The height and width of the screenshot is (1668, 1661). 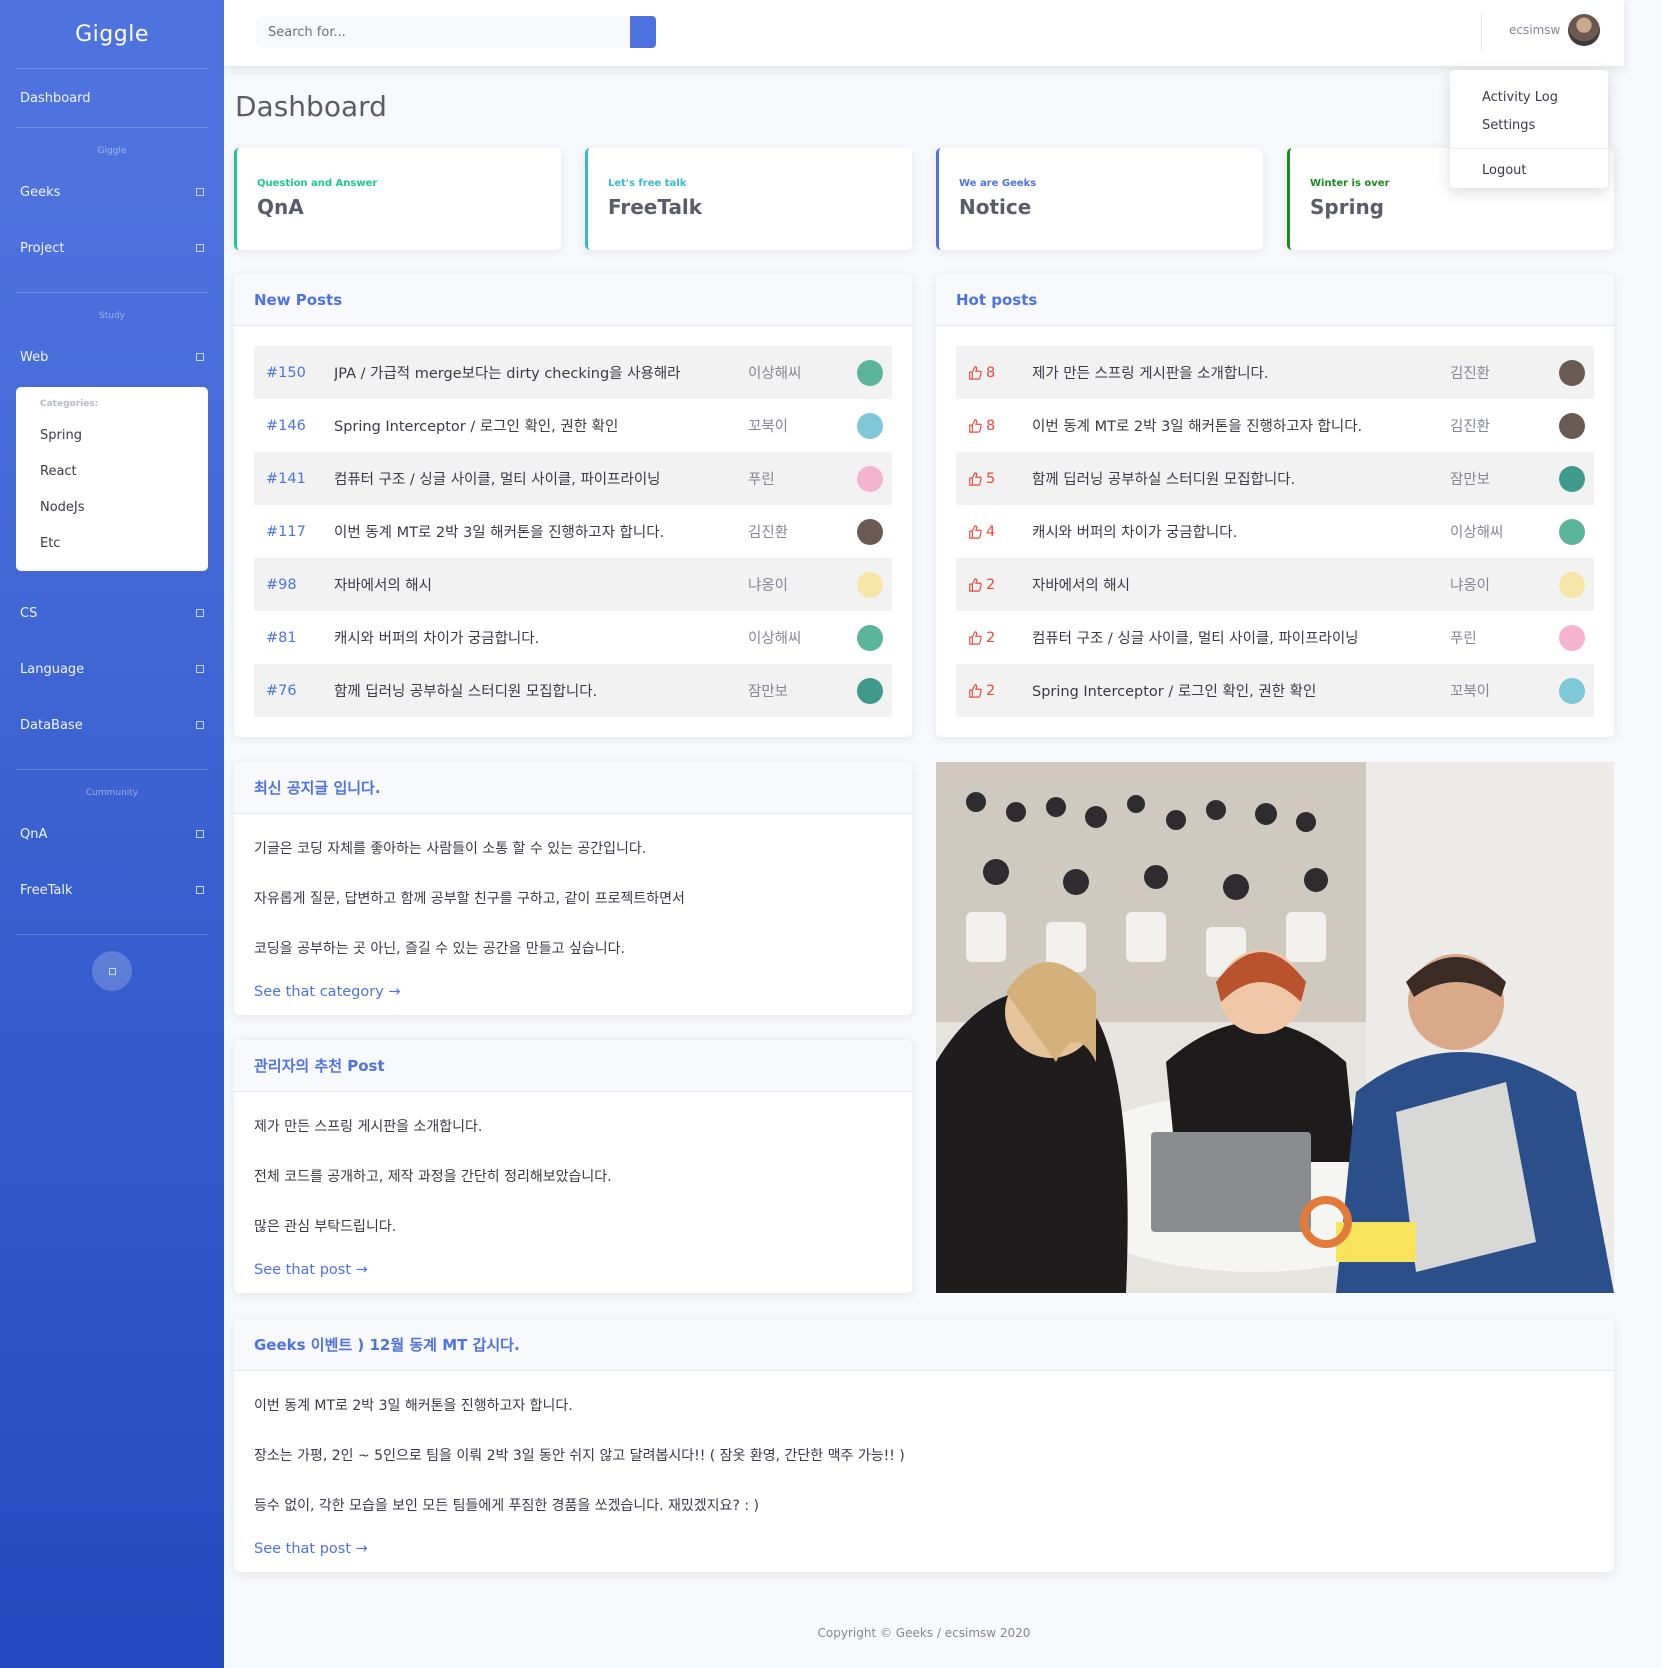 What do you see at coordinates (768, 586) in the screenshot?
I see `post-author: 냐옹이` at bounding box center [768, 586].